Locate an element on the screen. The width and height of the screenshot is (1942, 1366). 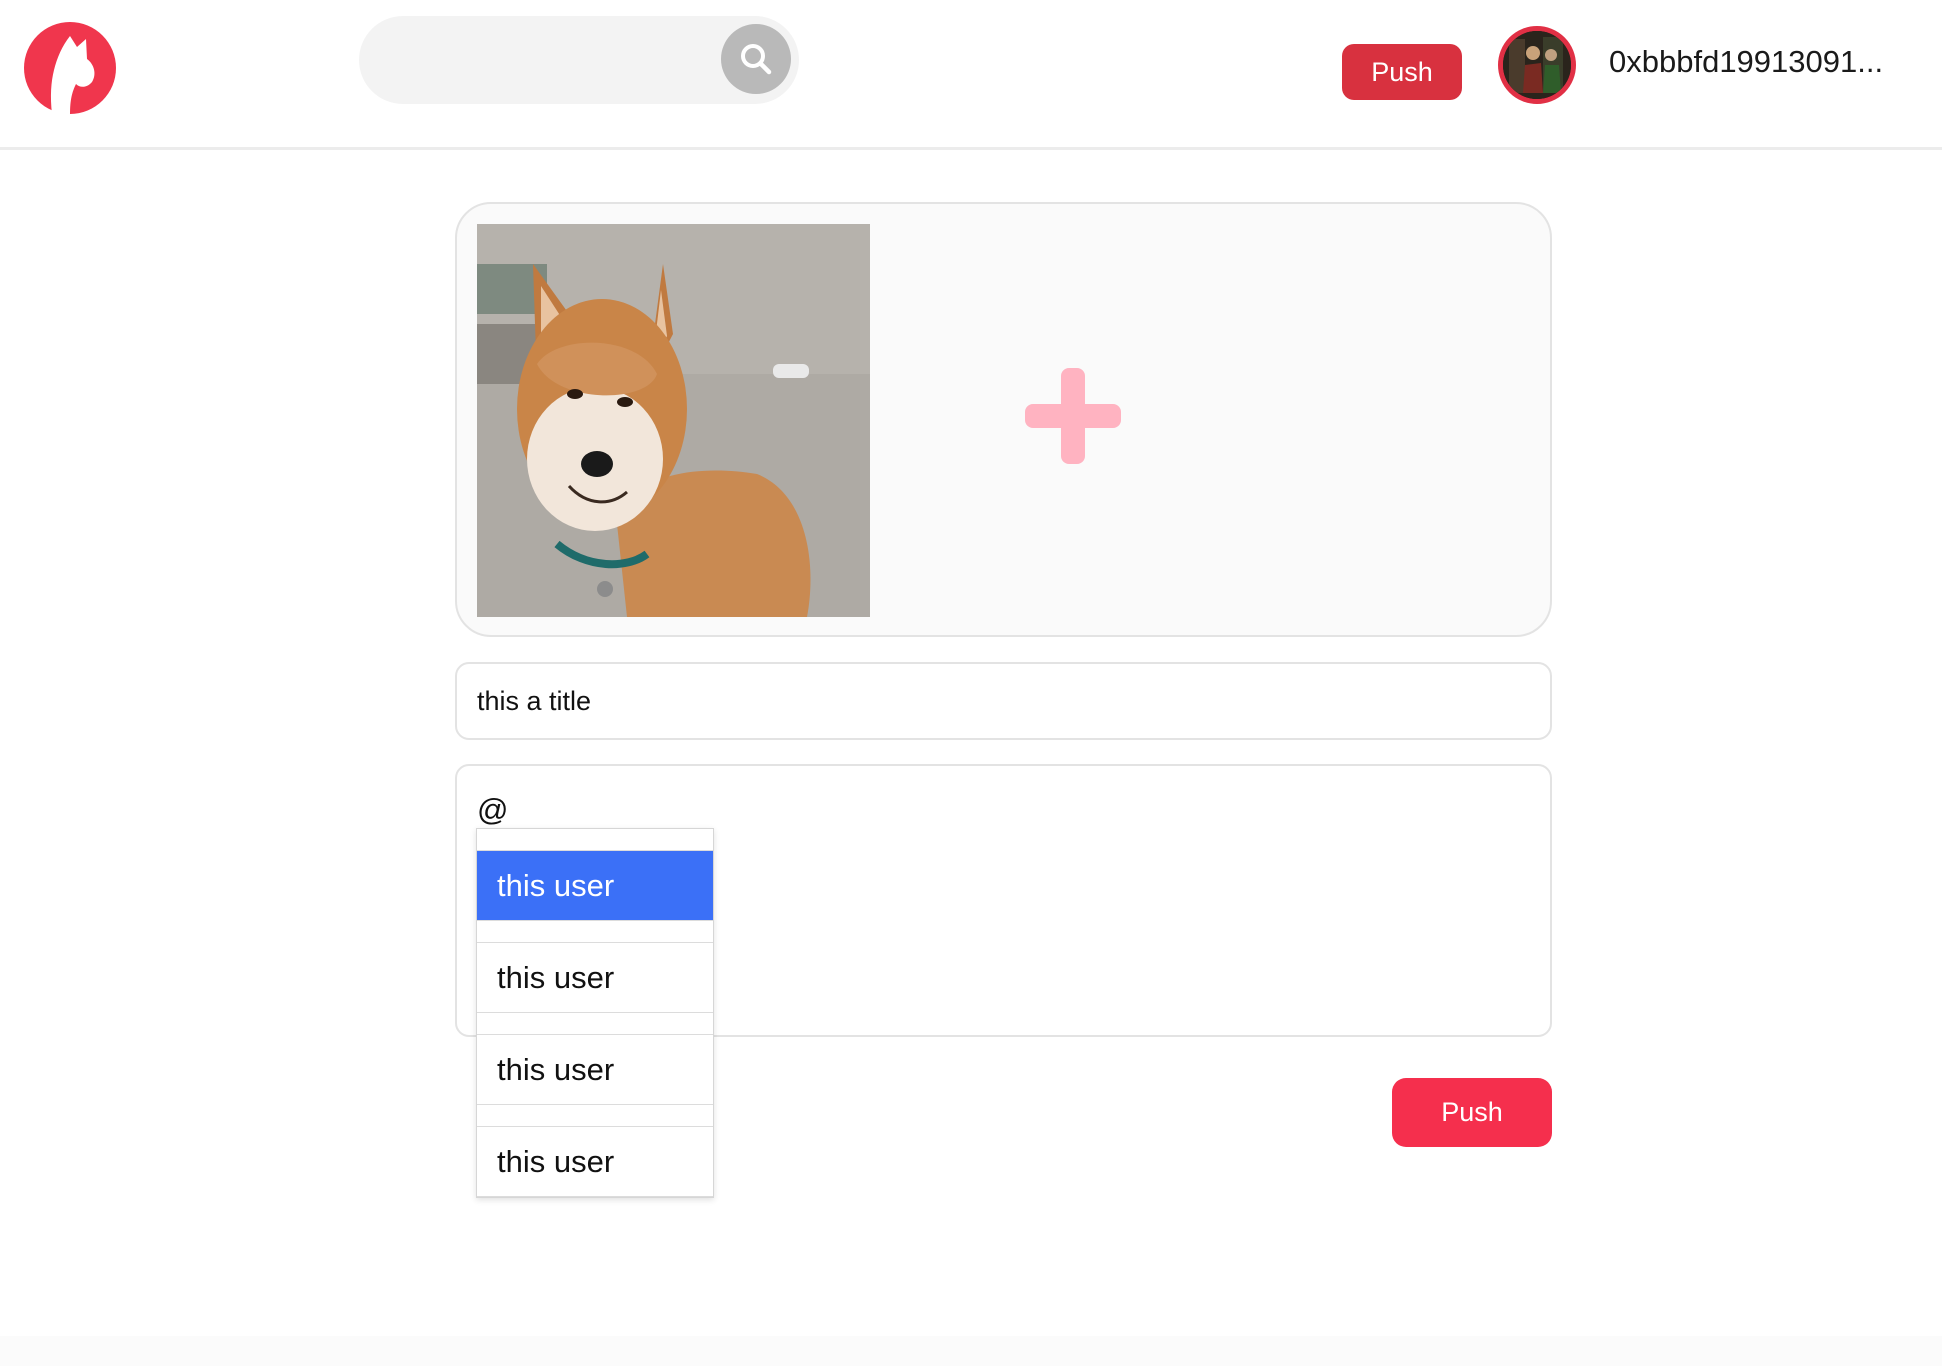
add-image-button is located at coordinates (1073, 416).